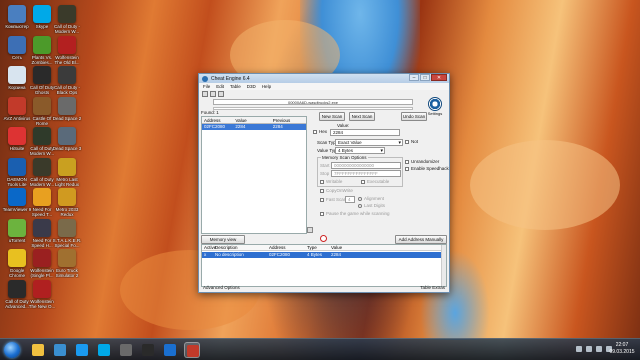  Describe the element at coordinates (221, 288) in the screenshot. I see `advanced-options-link: Advanced Options` at that location.